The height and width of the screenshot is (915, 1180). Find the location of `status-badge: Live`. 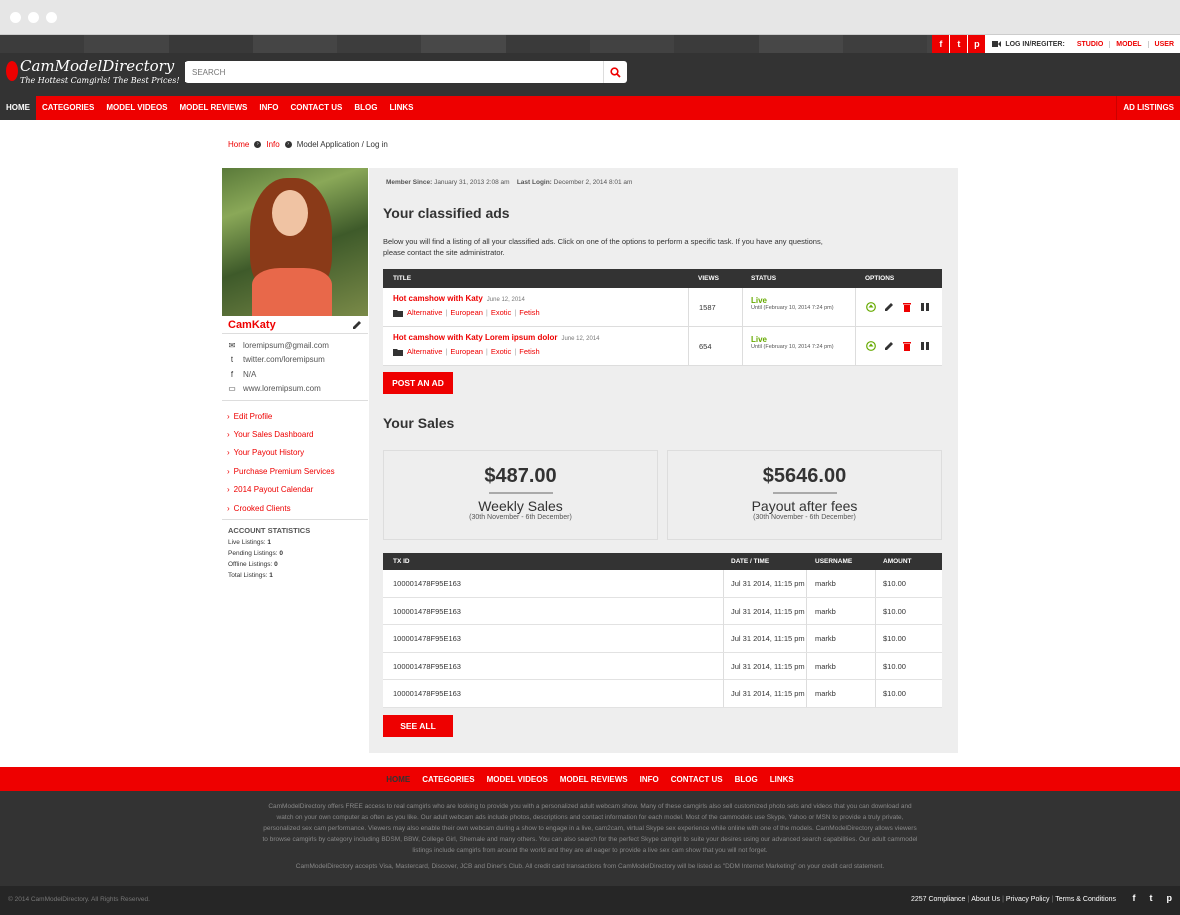

status-badge: Live is located at coordinates (759, 339).